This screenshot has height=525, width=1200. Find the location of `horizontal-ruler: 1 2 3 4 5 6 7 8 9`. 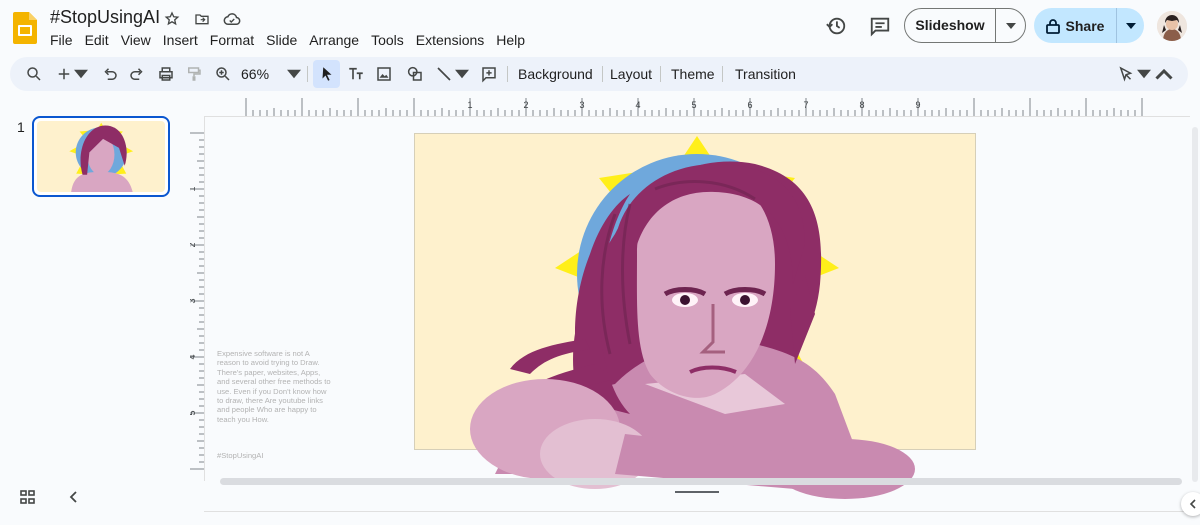

horizontal-ruler: 1 2 3 4 5 6 7 8 9 is located at coordinates (694, 107).